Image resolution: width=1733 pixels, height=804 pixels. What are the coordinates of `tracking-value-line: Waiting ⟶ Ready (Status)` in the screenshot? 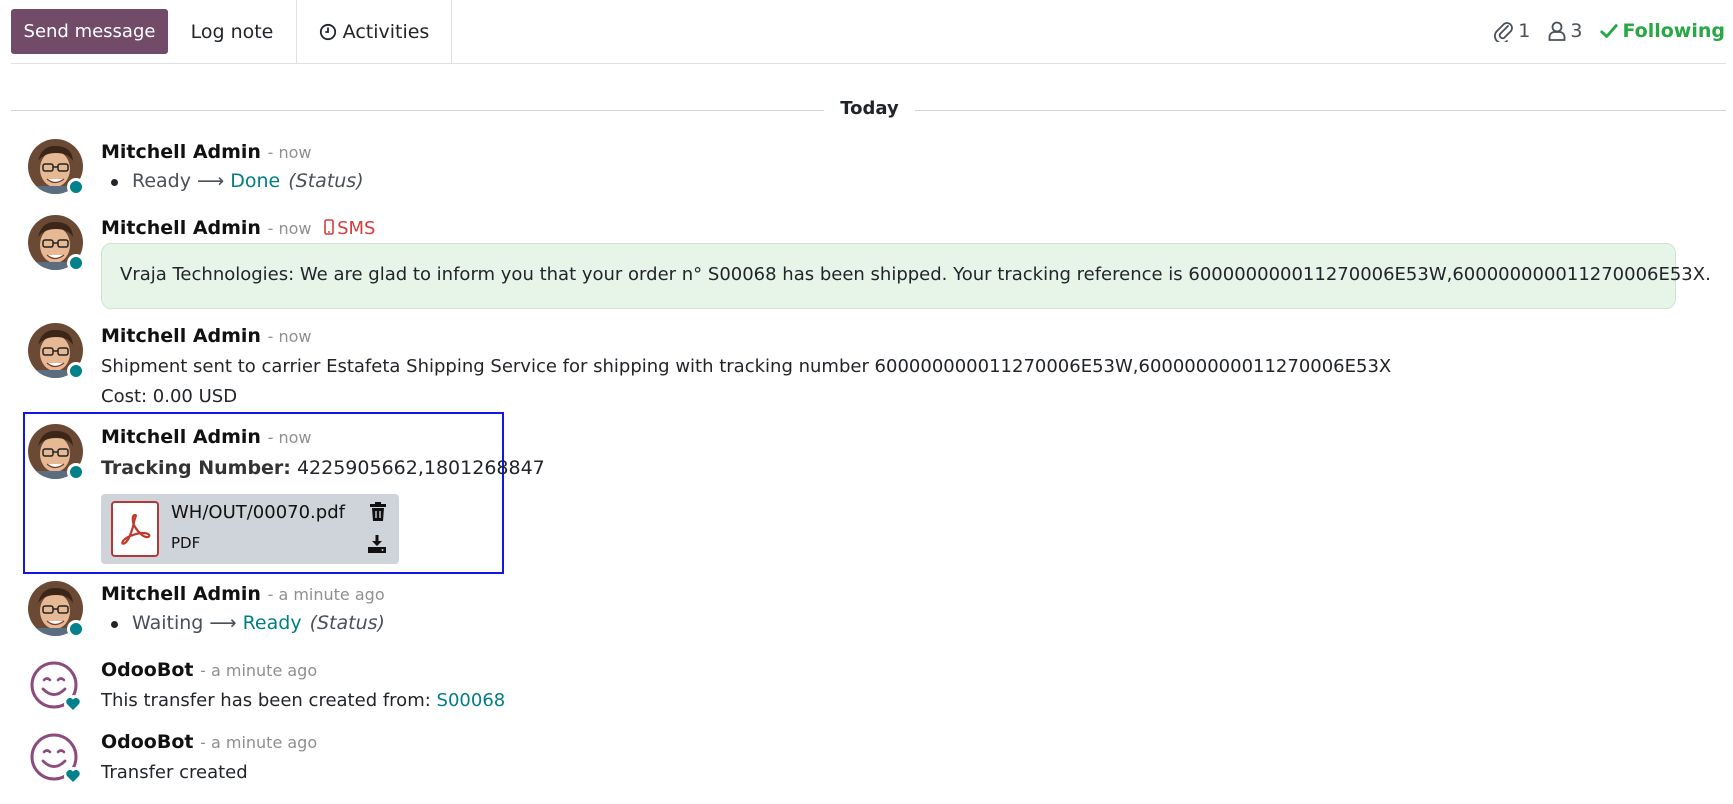 It's located at (258, 623).